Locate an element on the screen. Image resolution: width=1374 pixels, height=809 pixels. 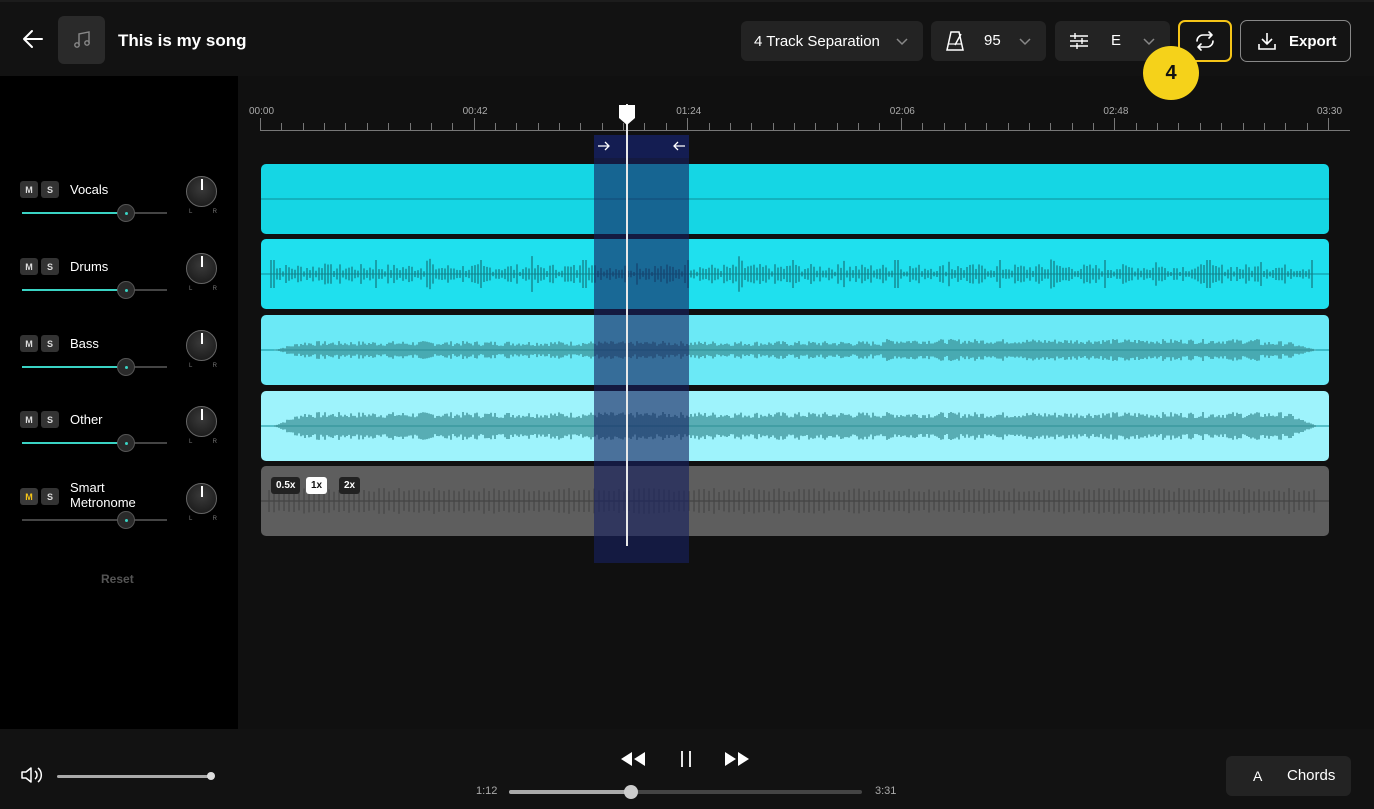
loop-icon is located at coordinates (1205, 41).